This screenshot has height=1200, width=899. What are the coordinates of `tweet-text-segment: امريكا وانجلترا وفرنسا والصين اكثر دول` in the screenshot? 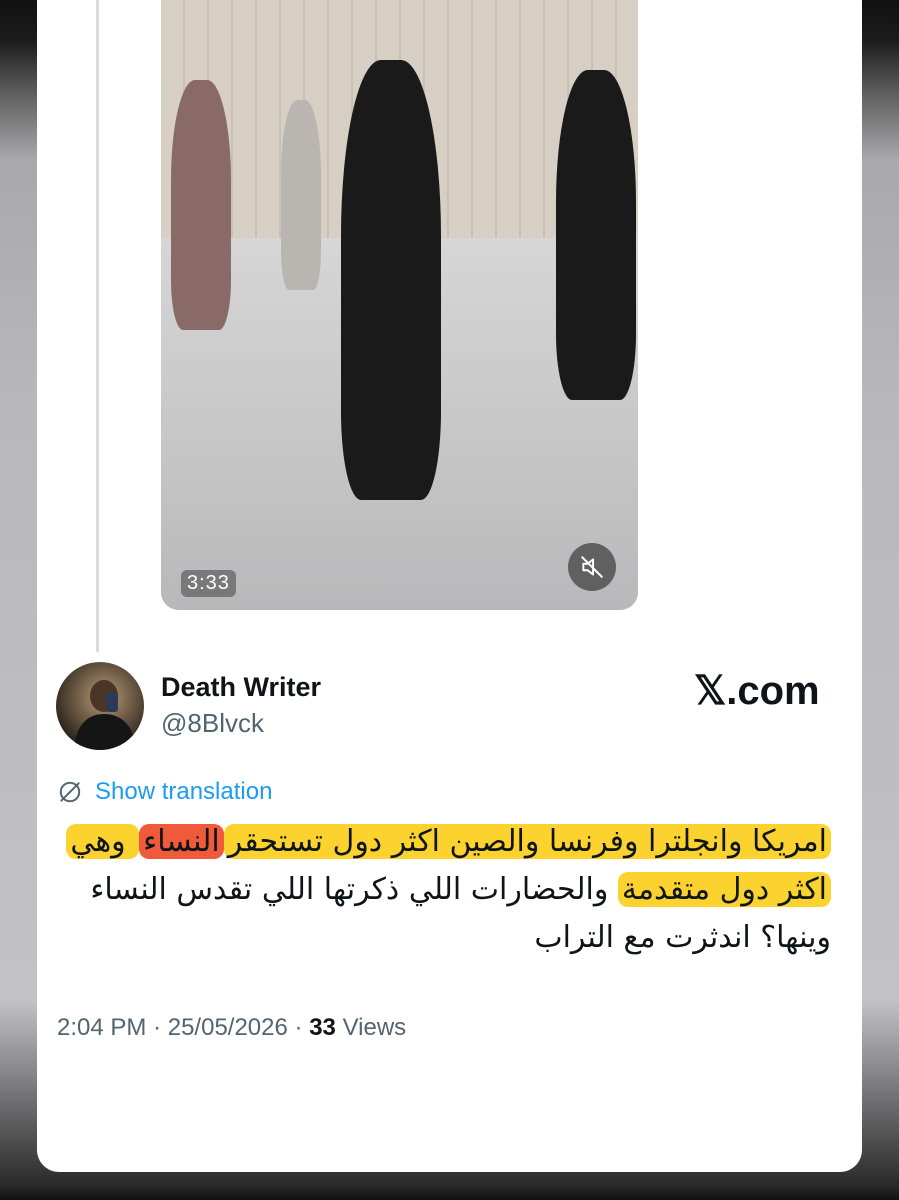 It's located at (574, 841).